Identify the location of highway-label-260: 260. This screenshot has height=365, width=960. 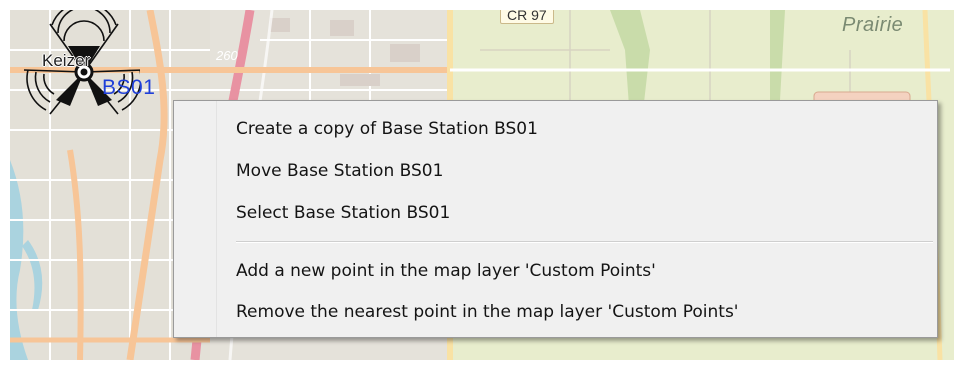
(227, 55).